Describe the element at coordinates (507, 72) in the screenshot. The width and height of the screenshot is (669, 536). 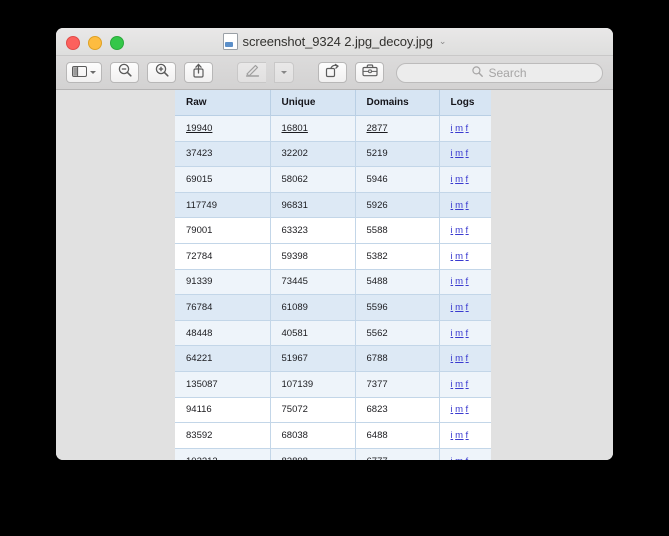
I see `search-placeholder: Search` at that location.